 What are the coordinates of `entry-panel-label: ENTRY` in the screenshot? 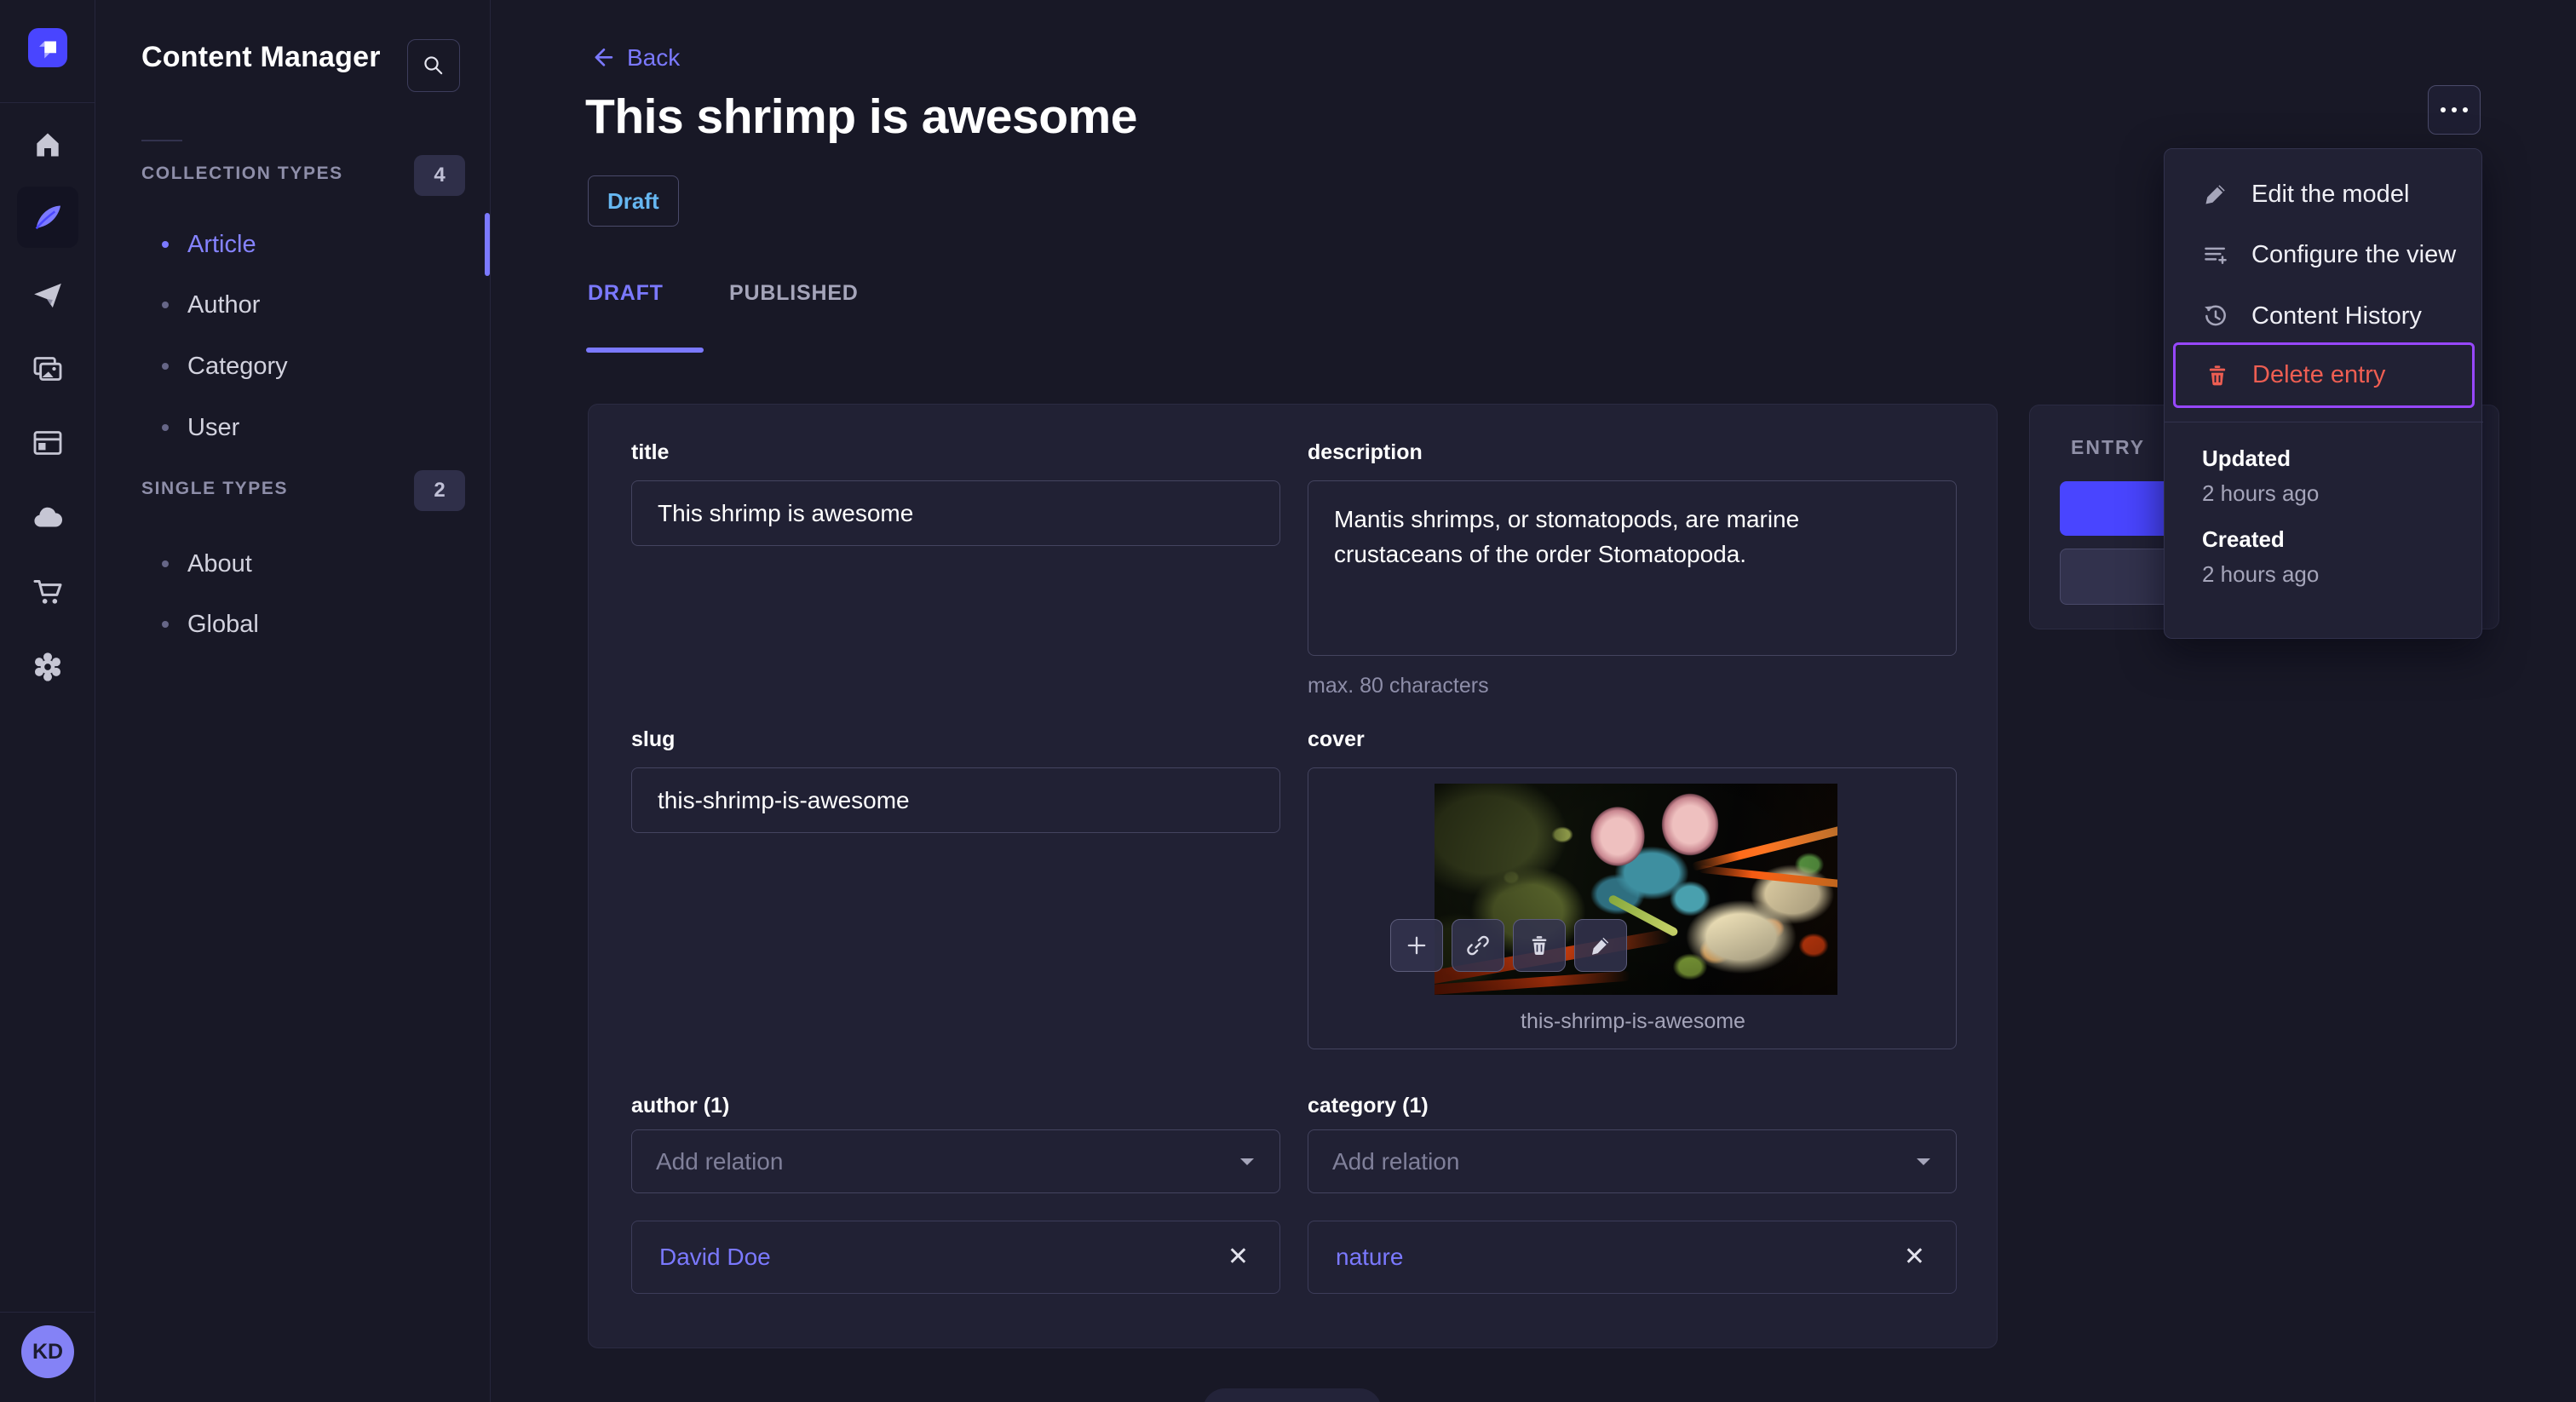 It's located at (2109, 447).